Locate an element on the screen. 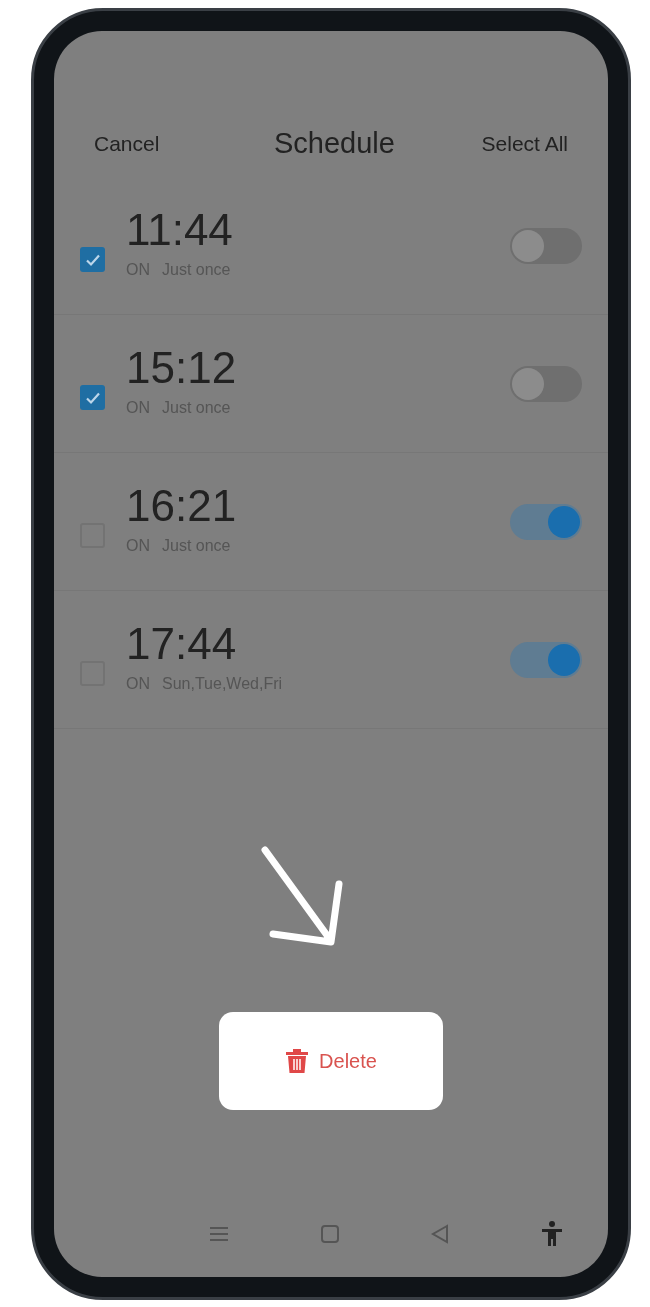 Image resolution: width=650 pixels, height=1307 pixels. delete-button: Delete is located at coordinates (331, 1061).